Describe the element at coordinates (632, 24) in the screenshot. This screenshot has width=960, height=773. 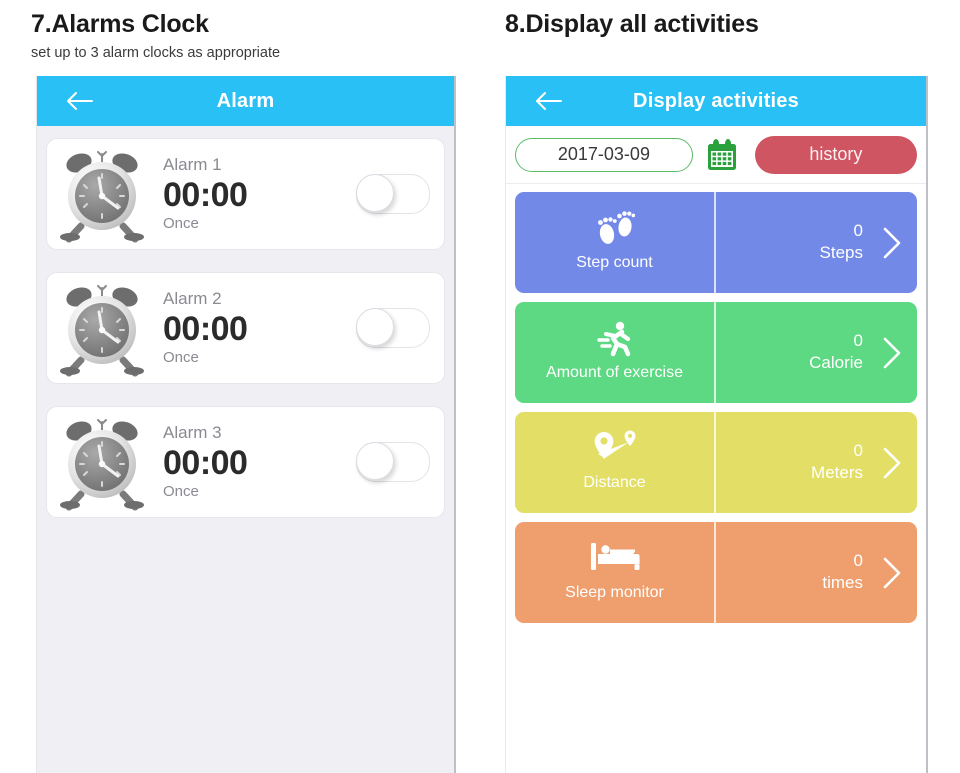
I see `right-section-title: 8.Display all activities` at that location.